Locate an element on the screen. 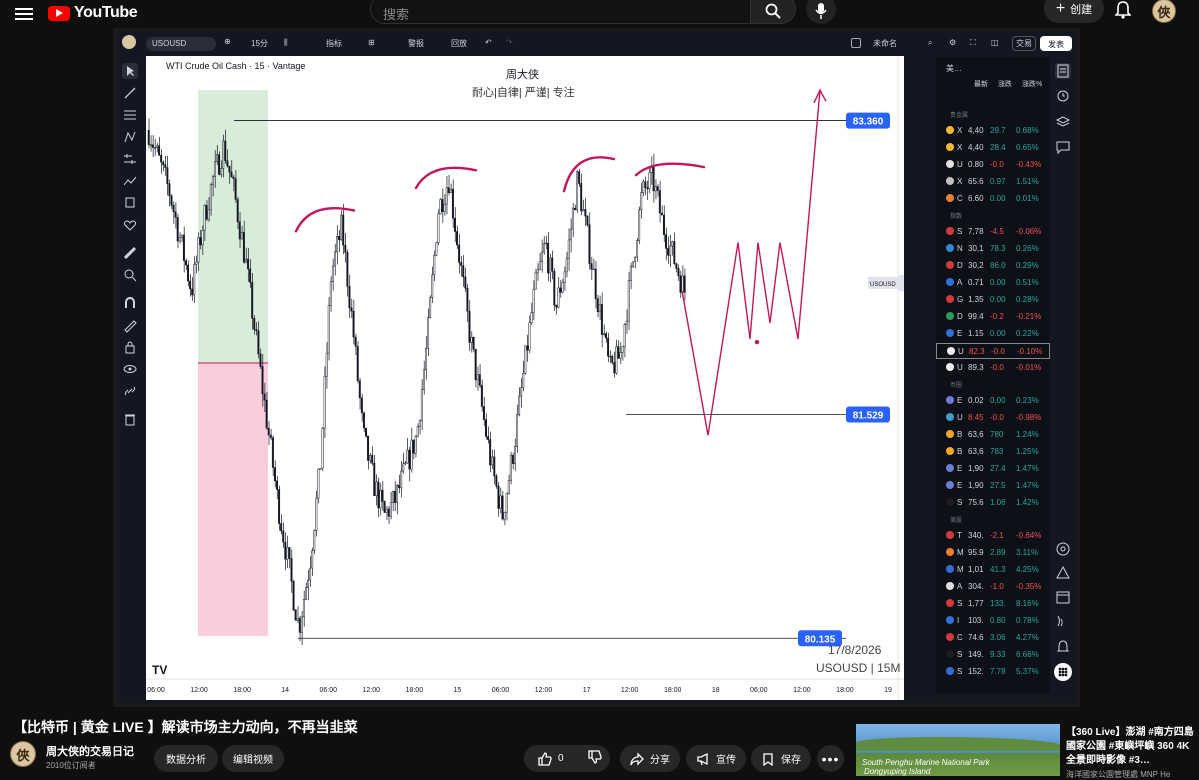 The height and width of the screenshot is (780, 1199). edit-video-button: 编辑视频 is located at coordinates (253, 758).